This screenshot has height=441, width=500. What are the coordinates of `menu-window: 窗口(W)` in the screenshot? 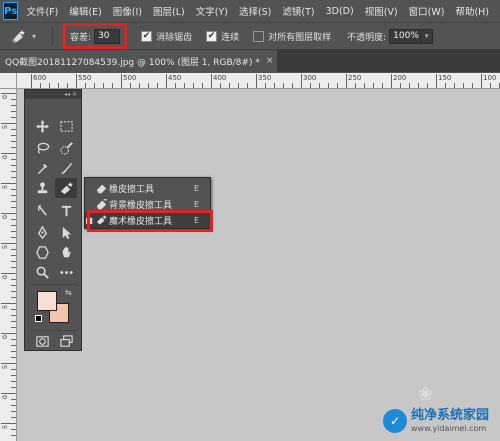 It's located at (427, 11).